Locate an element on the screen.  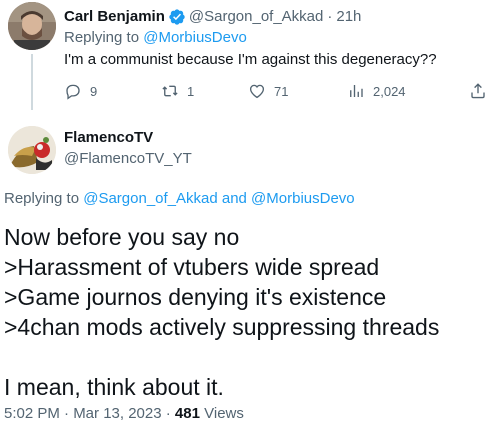
views-icon is located at coordinates (356, 91).